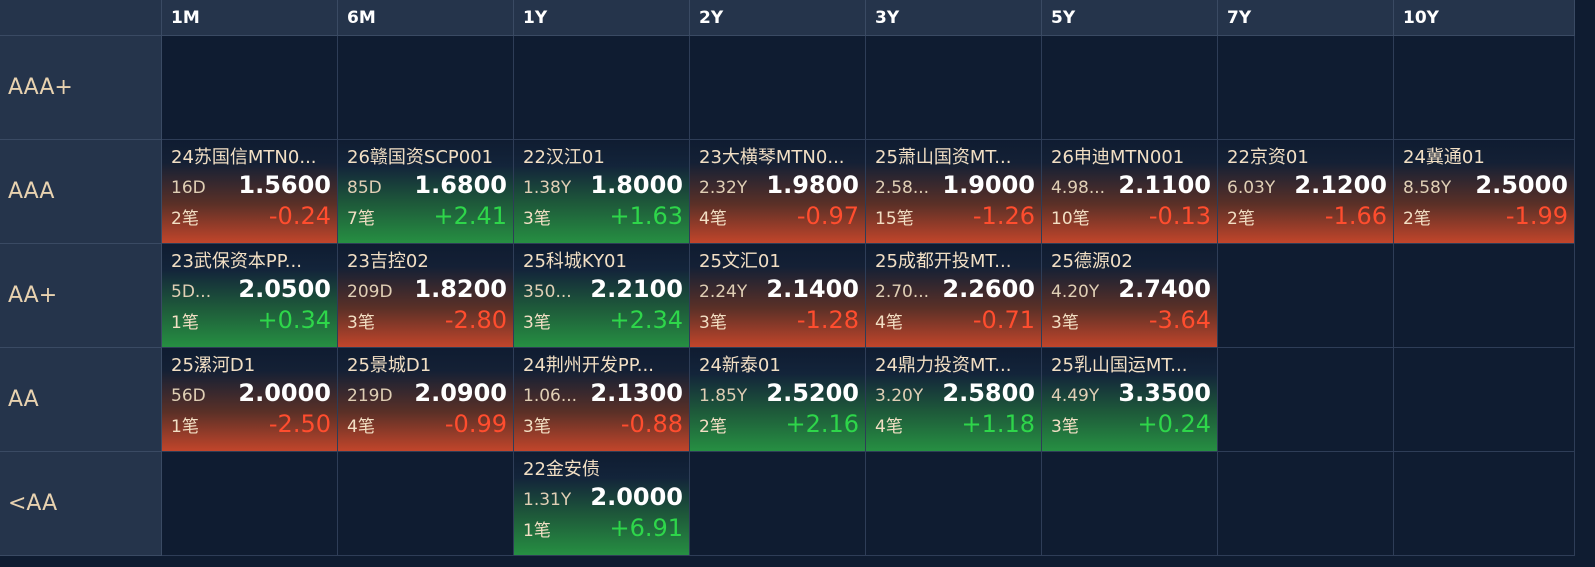 This screenshot has height=567, width=1595. Describe the element at coordinates (81, 296) in the screenshot. I see `row-header: AA+` at that location.